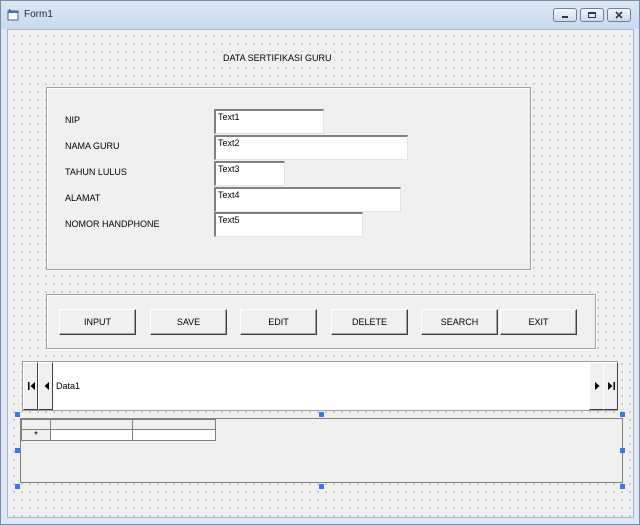 This screenshot has height=525, width=640. I want to click on move-first-icon, so click(31, 386).